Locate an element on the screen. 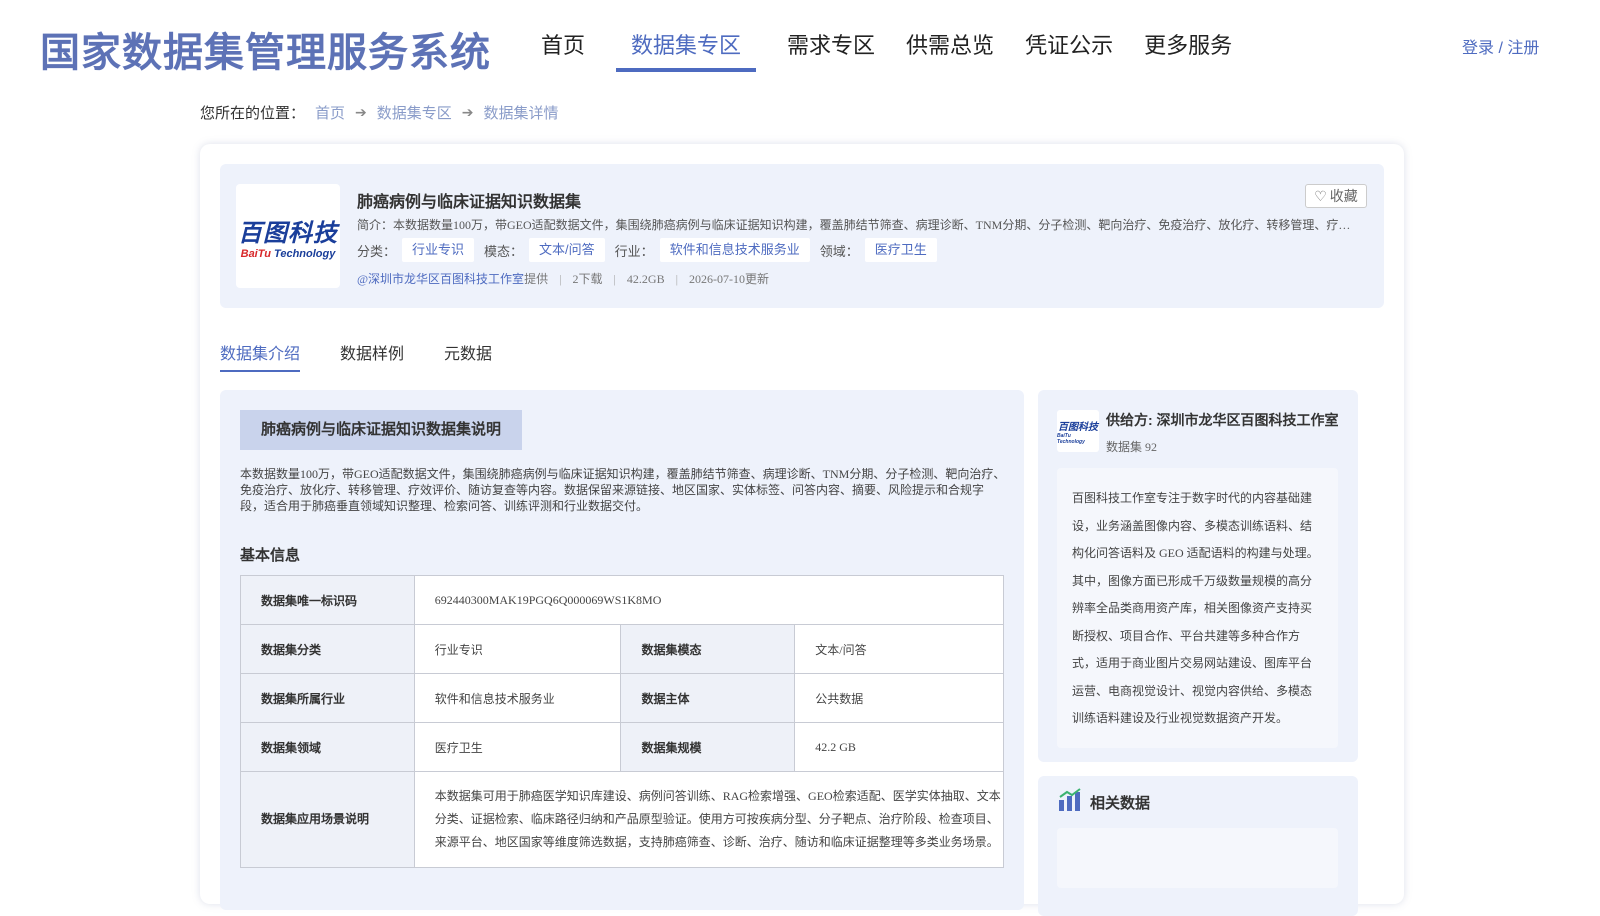 This screenshot has width=1600, height=916. tab-intro: 数据集介绍 is located at coordinates (260, 356).